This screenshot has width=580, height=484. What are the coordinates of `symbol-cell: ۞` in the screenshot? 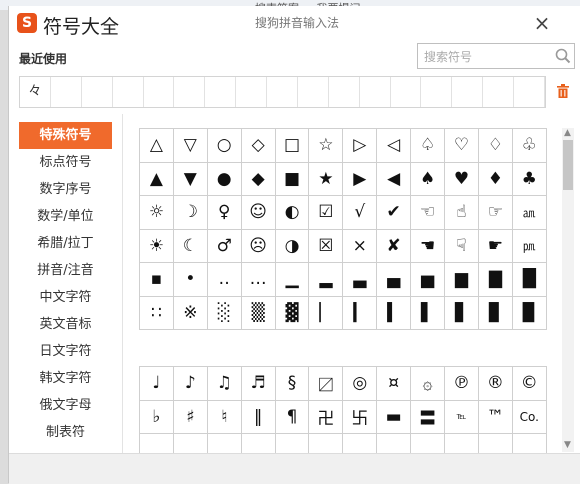 It's located at (428, 384).